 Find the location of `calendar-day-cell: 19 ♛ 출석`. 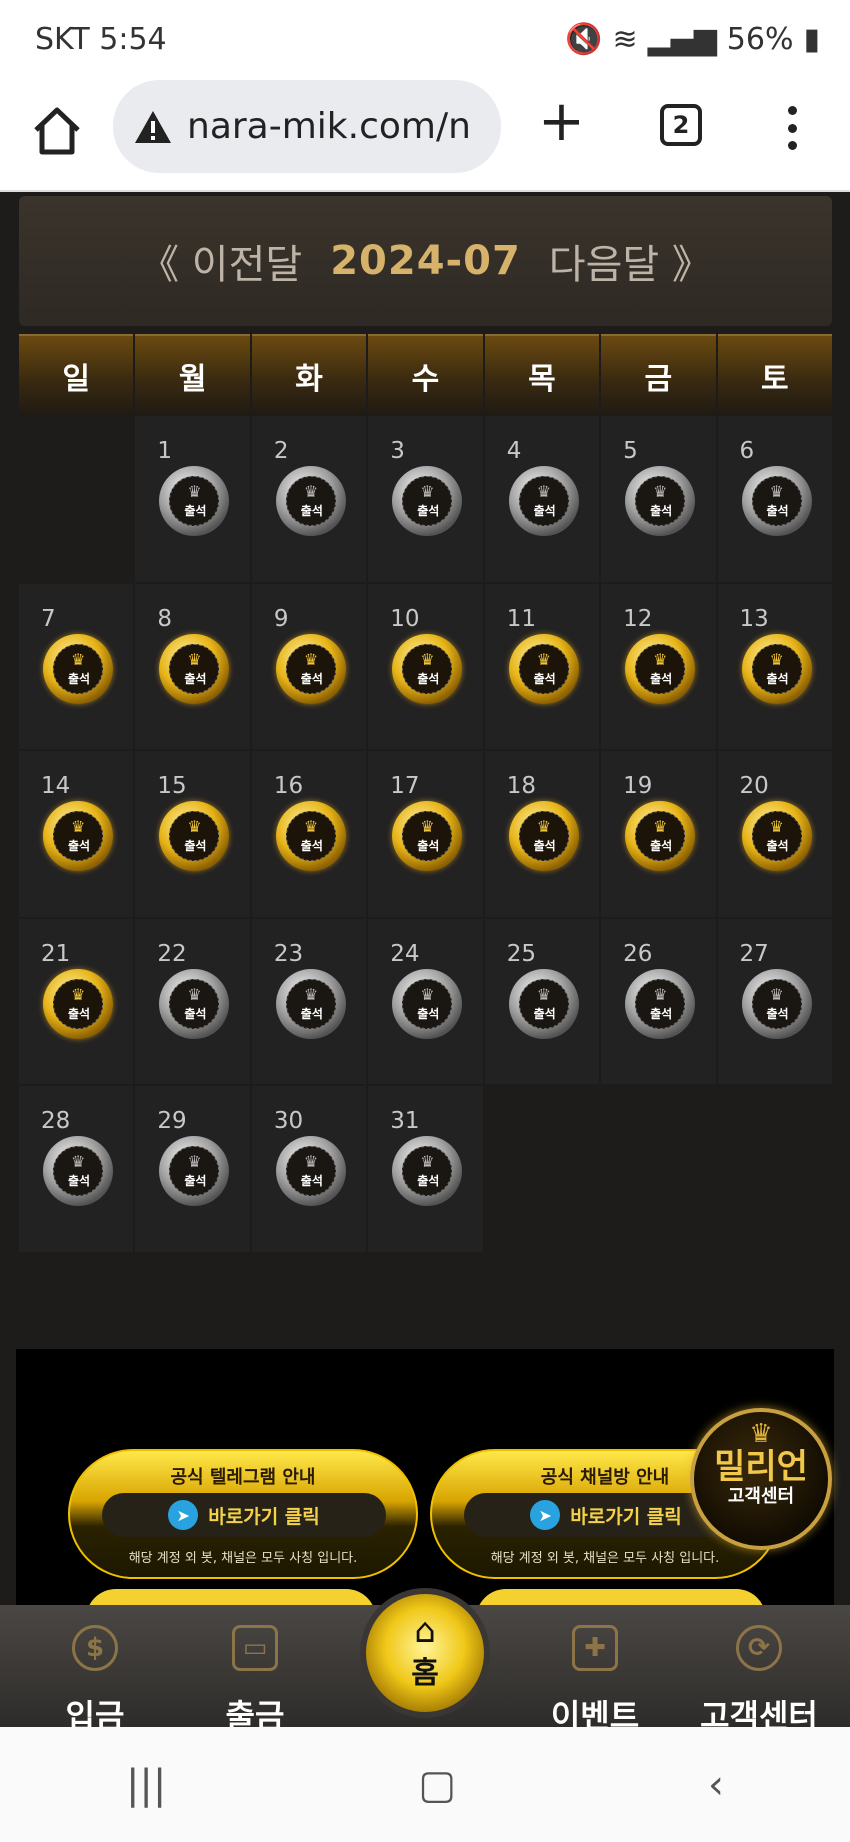

calendar-day-cell: 19 ♛ 출석 is located at coordinates (658, 834).